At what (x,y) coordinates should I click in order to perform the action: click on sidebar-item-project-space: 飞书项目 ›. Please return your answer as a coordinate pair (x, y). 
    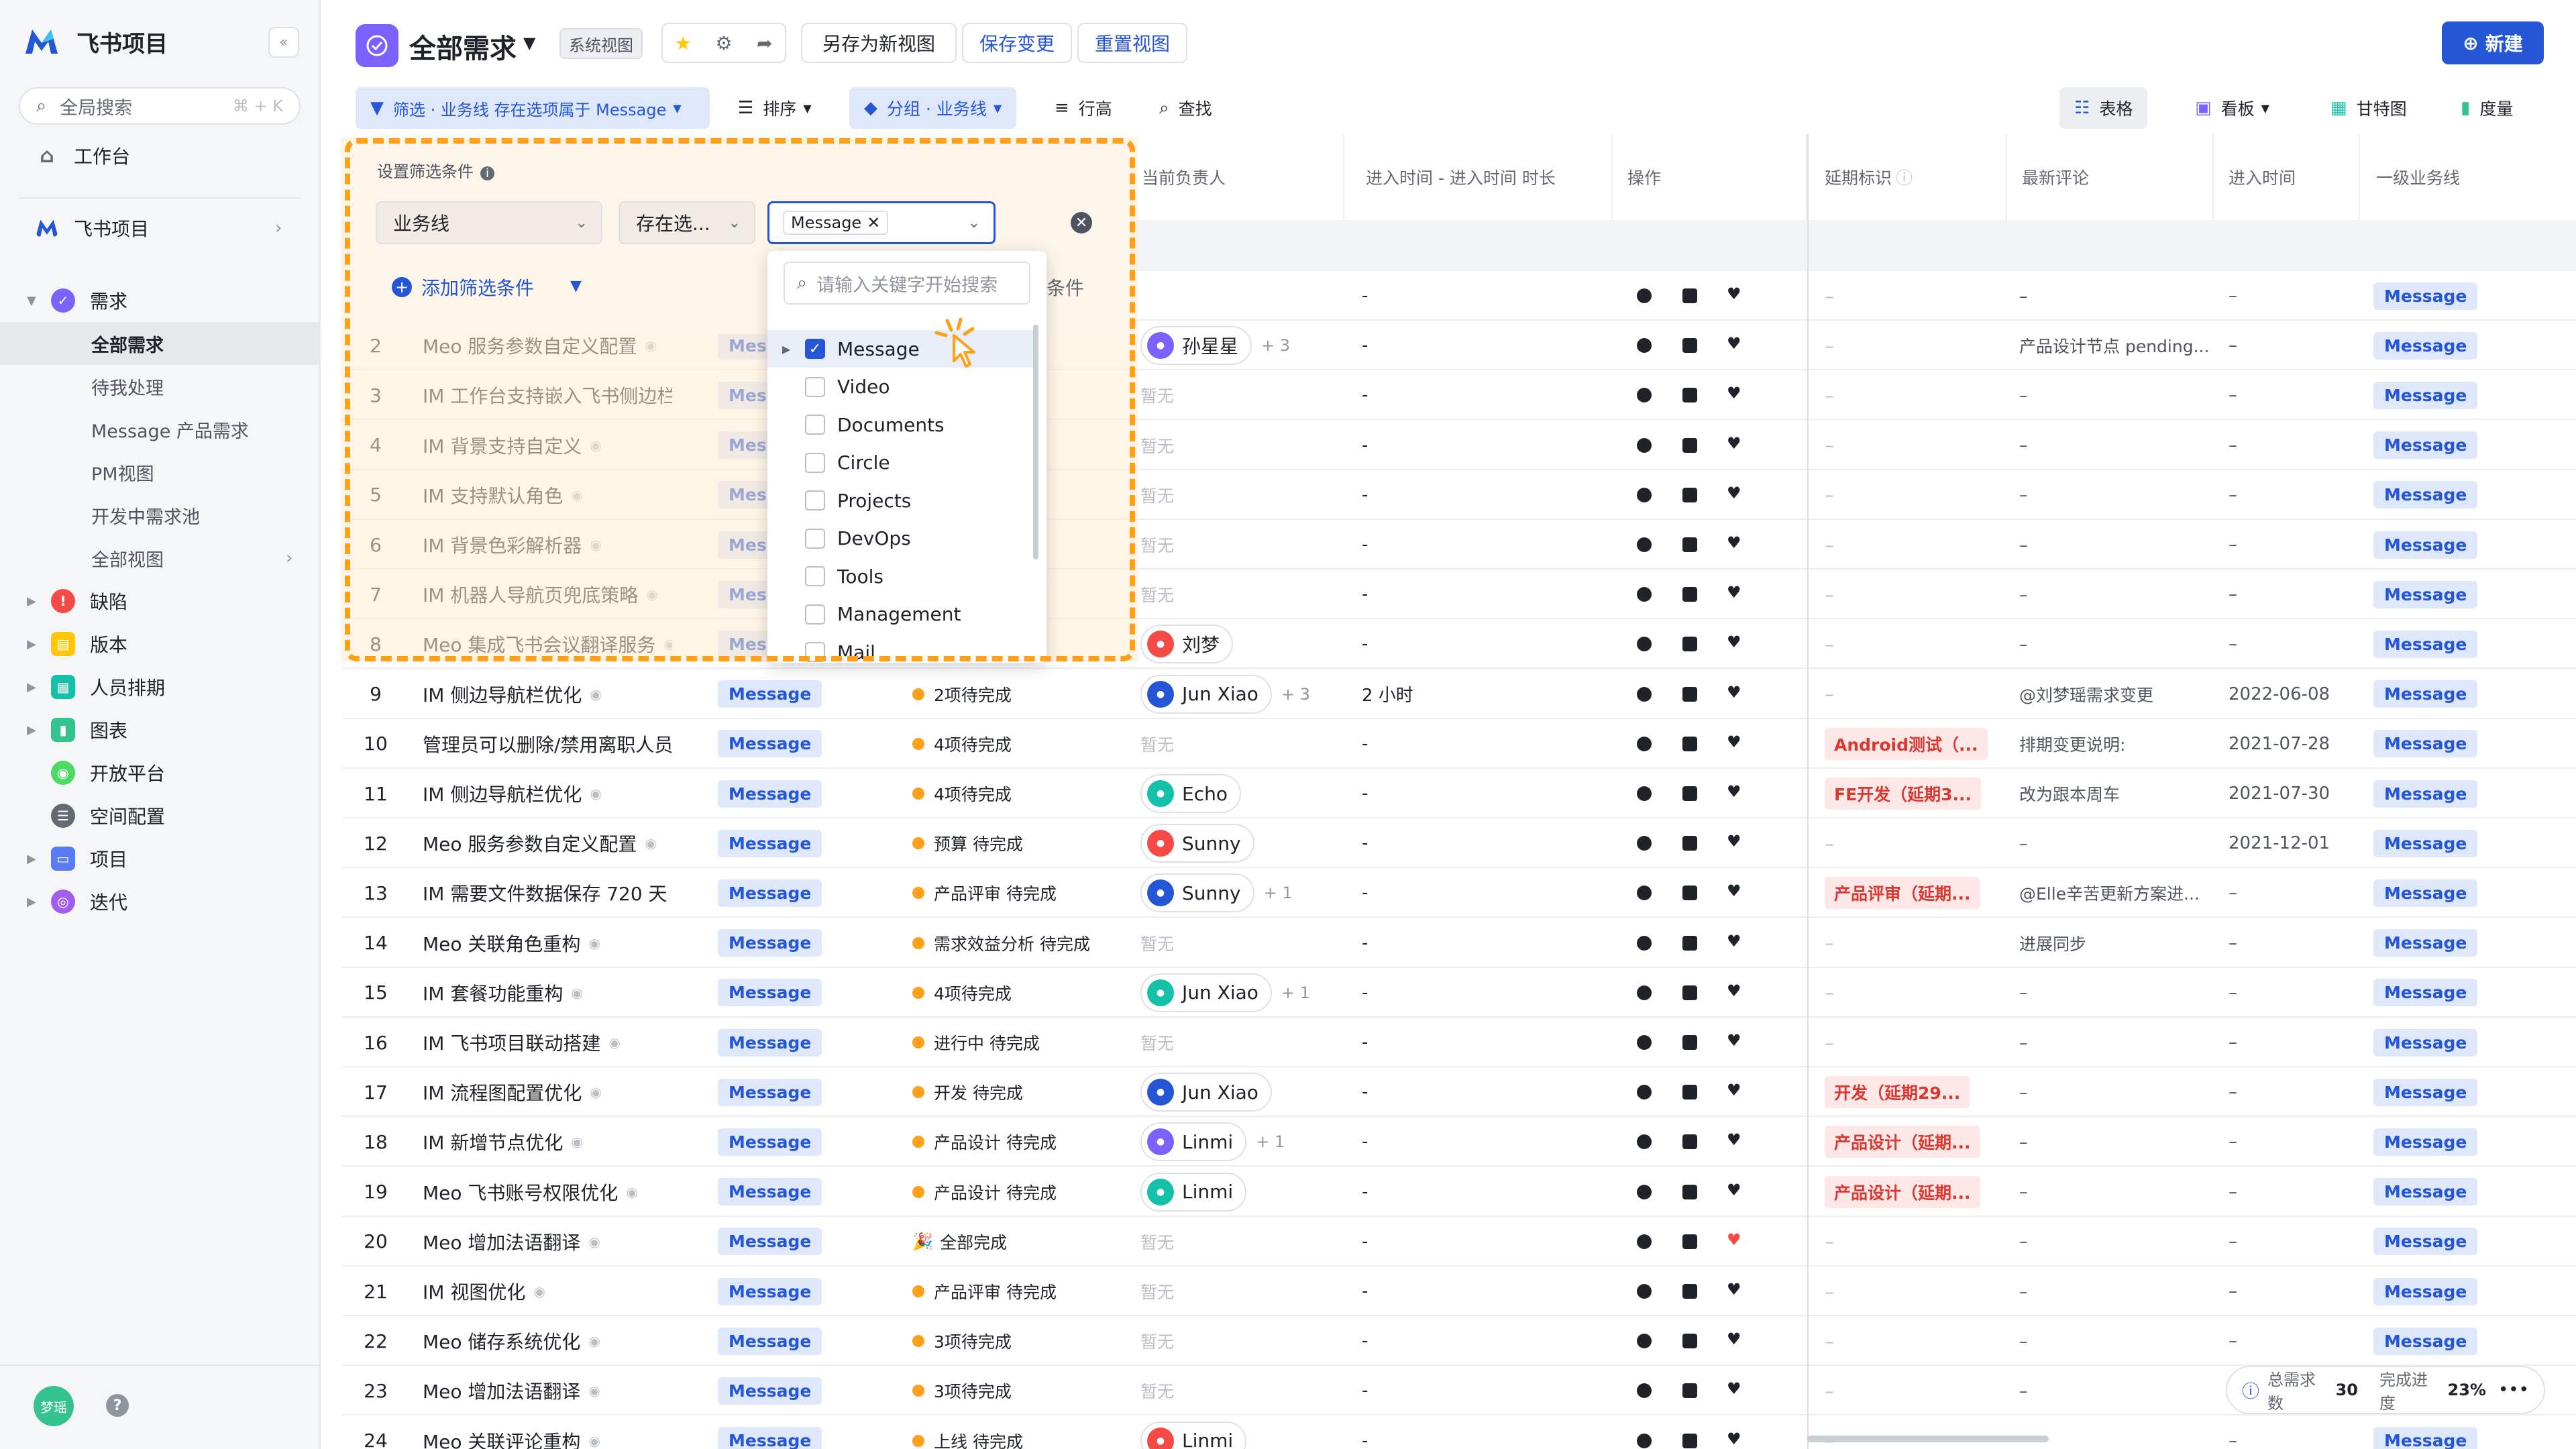
    Looking at the image, I should click on (160, 228).